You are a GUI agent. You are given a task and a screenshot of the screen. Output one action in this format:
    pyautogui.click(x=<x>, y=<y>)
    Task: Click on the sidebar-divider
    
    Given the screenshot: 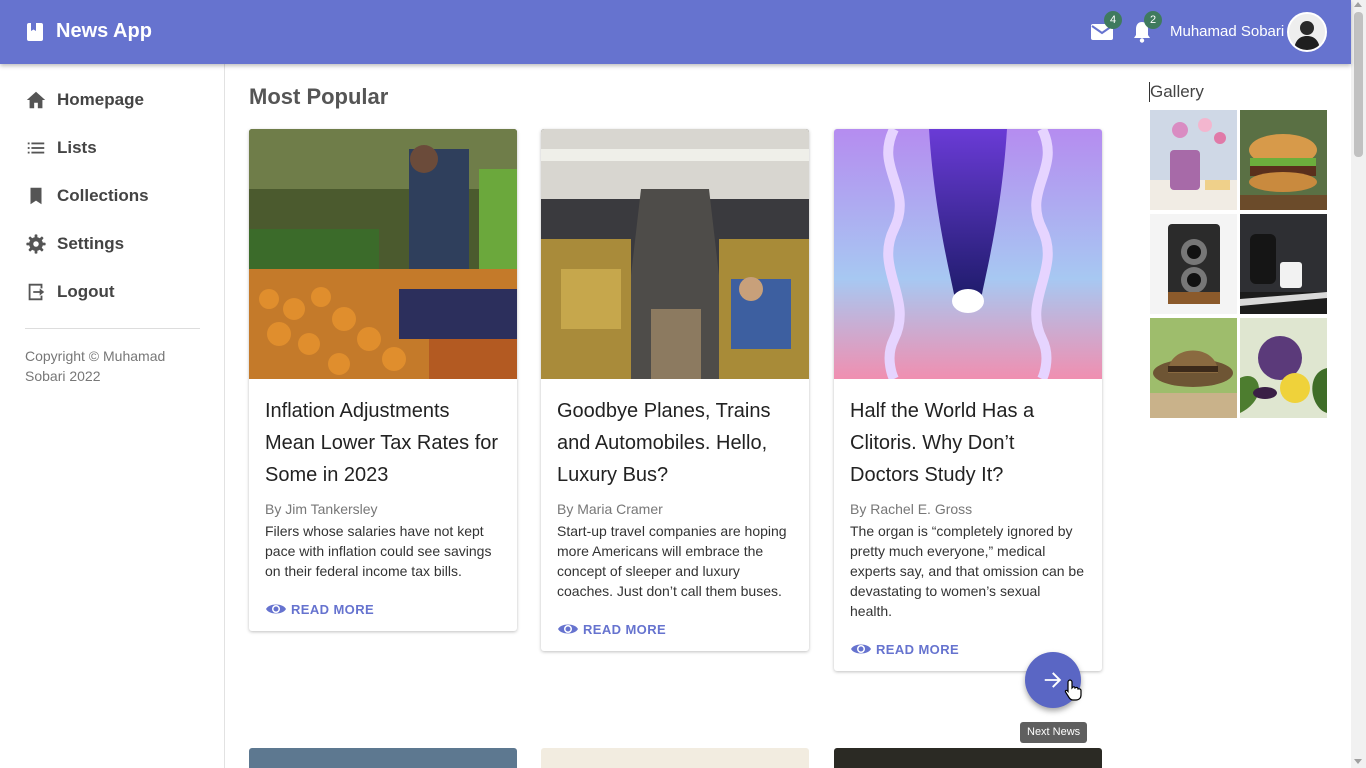 What is the action you would take?
    pyautogui.click(x=112, y=328)
    